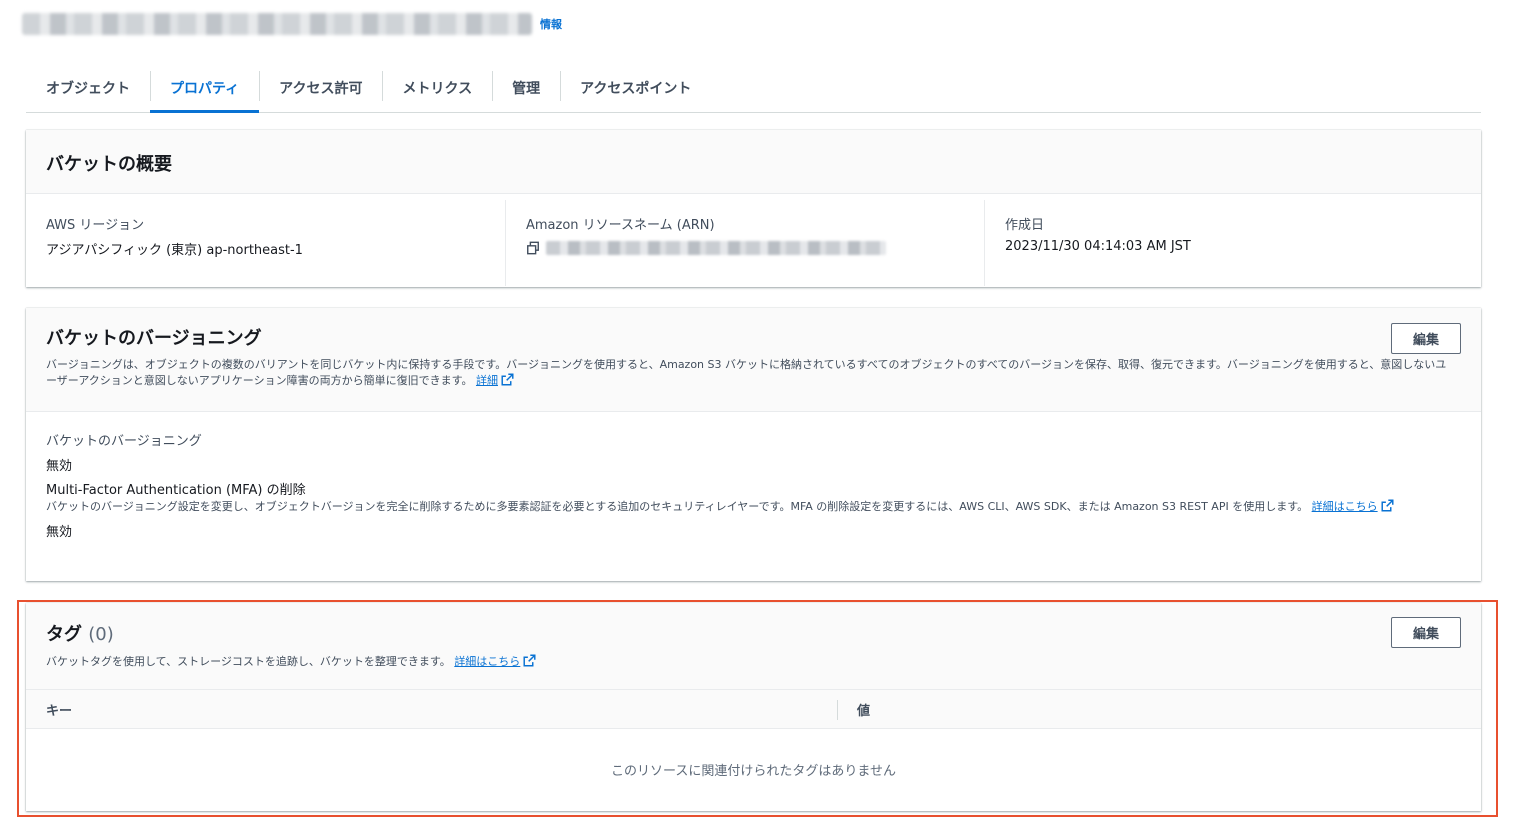  I want to click on versioning-status-label: バケットのバージョニング, so click(124, 441).